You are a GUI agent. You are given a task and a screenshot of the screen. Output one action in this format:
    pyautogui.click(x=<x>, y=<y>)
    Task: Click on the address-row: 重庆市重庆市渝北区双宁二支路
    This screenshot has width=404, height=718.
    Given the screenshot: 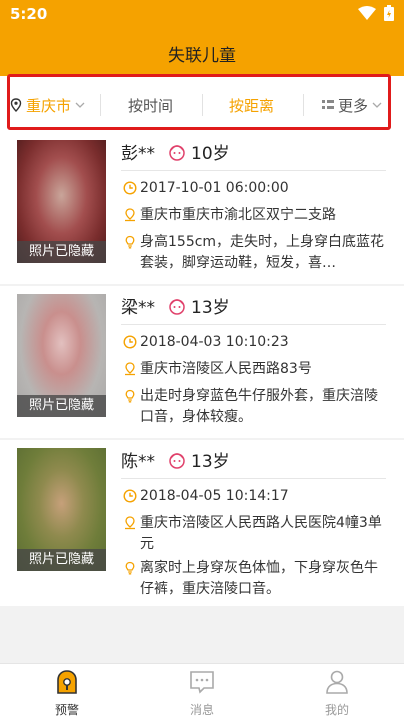 What is the action you would take?
    pyautogui.click(x=255, y=215)
    